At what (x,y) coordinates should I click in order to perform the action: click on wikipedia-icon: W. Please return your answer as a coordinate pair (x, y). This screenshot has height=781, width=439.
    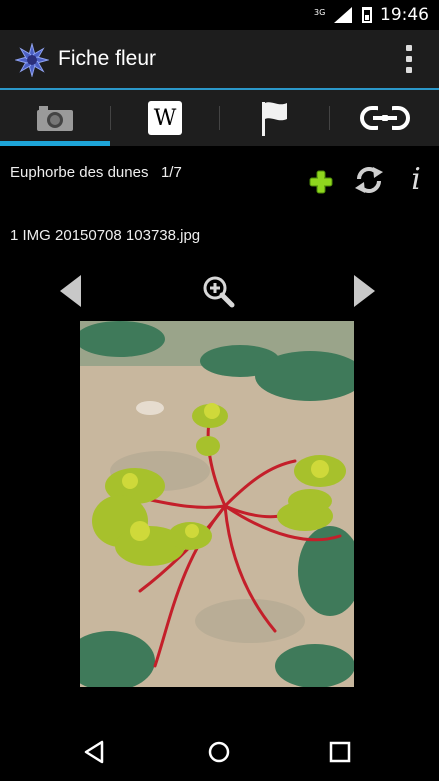
    Looking at the image, I should click on (165, 118).